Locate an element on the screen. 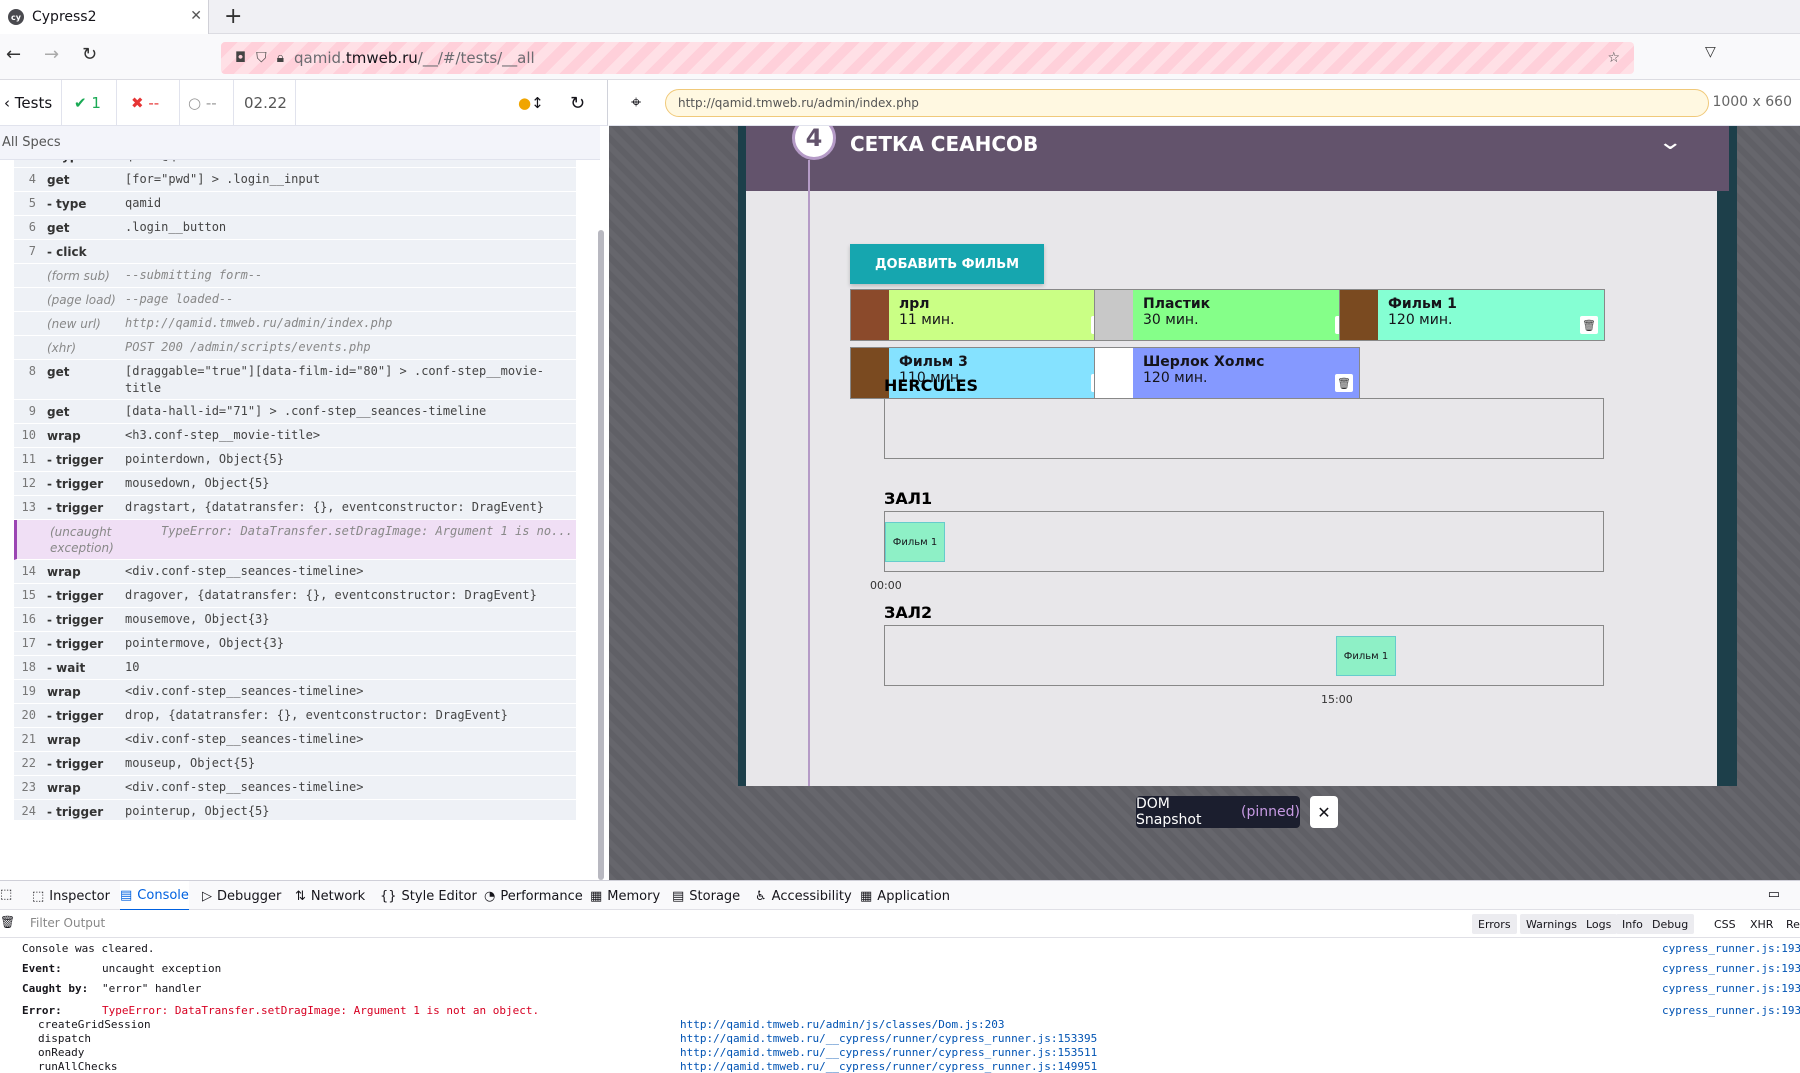 The width and height of the screenshot is (1800, 1073). filter-info: Info is located at coordinates (1632, 924).